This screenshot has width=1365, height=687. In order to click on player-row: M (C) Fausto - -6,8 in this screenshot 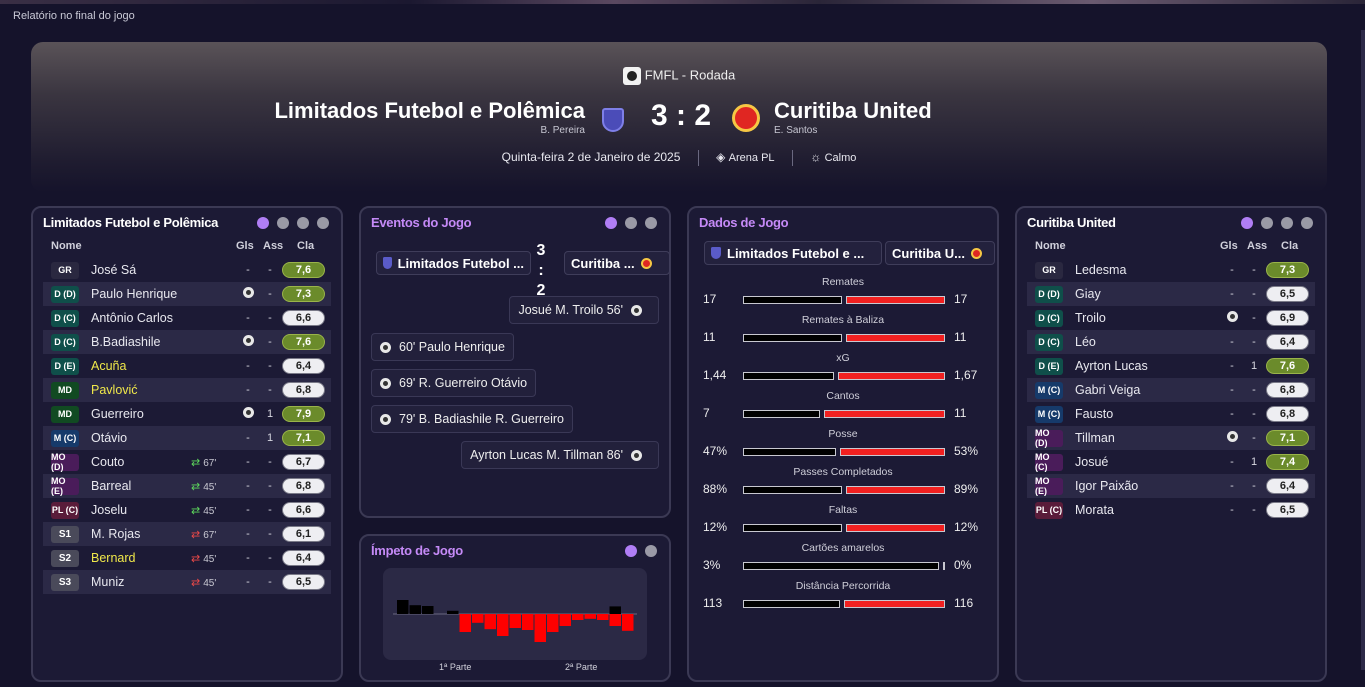, I will do `click(1171, 414)`.